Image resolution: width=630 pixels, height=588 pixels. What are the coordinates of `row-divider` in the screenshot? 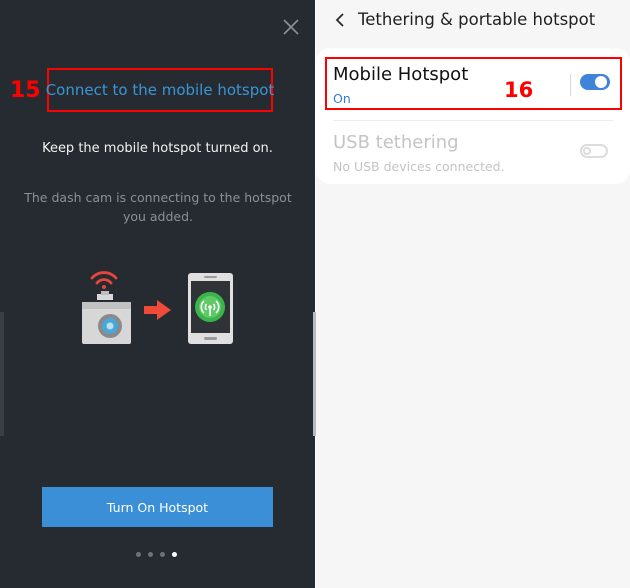 It's located at (473, 120).